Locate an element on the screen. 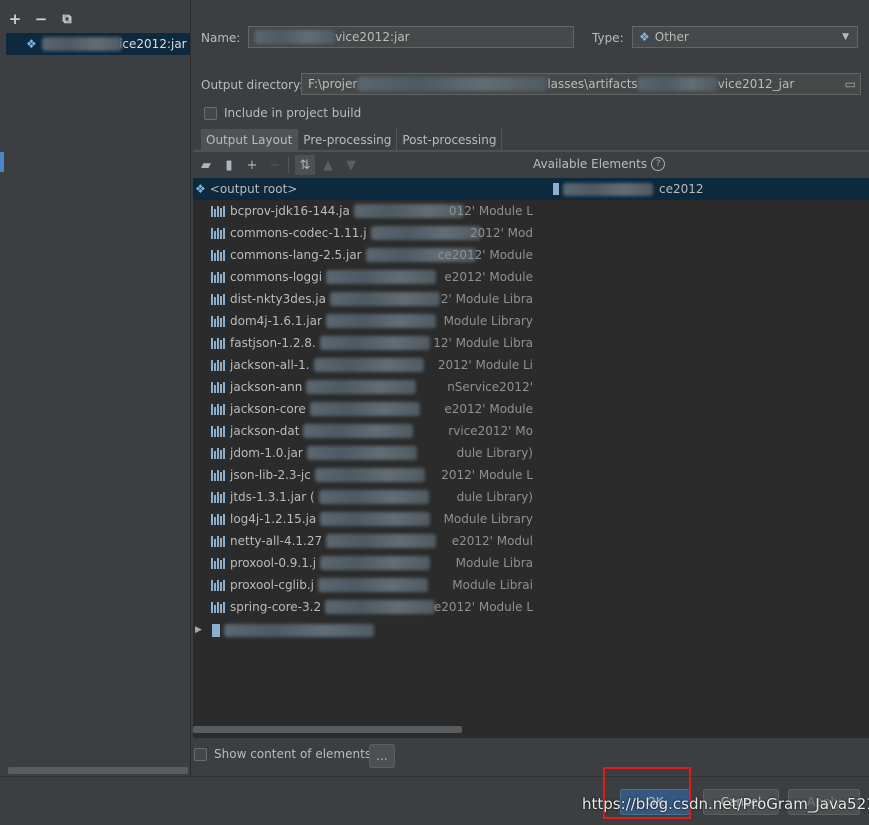  library-row: bcprov-jdk16-144.ja 012' Module L is located at coordinates (363, 211).